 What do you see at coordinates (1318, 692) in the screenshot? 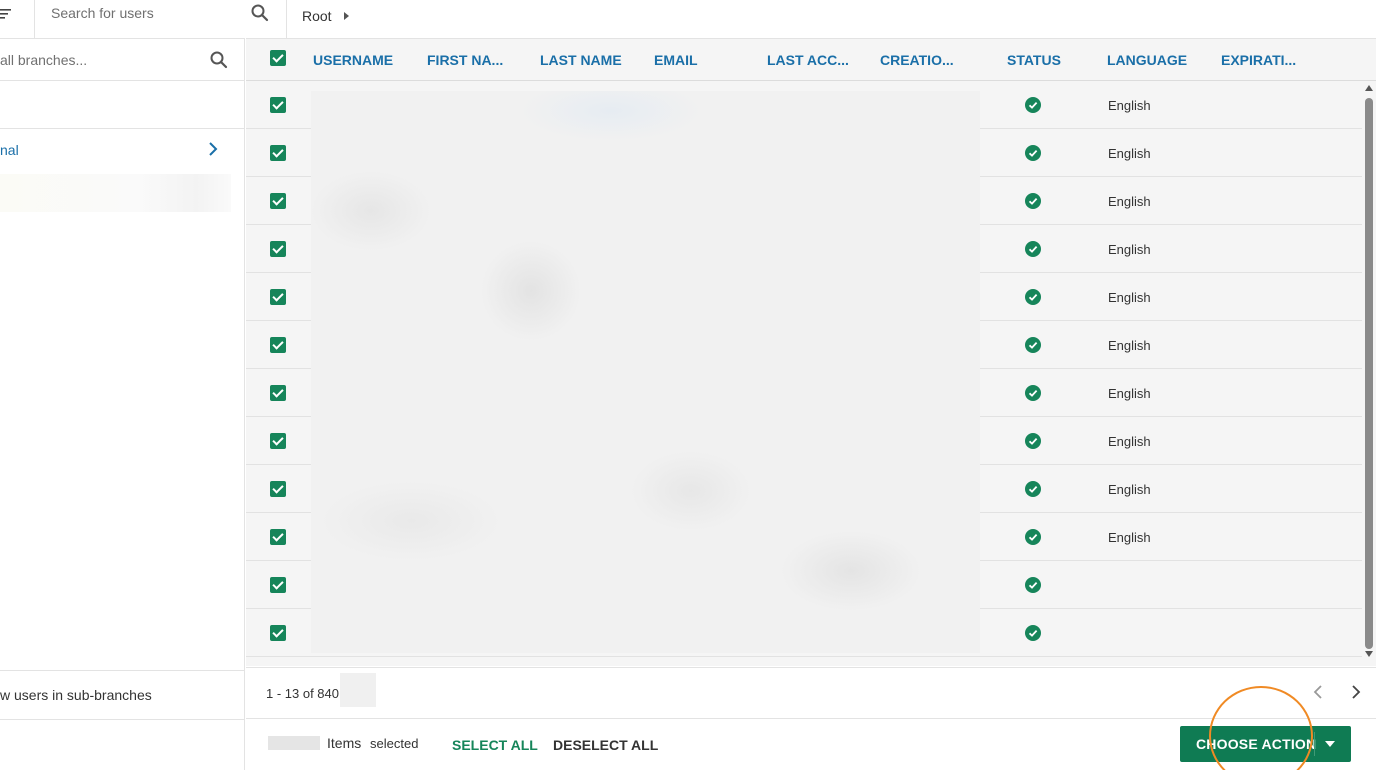
I see `chevron-left-icon` at bounding box center [1318, 692].